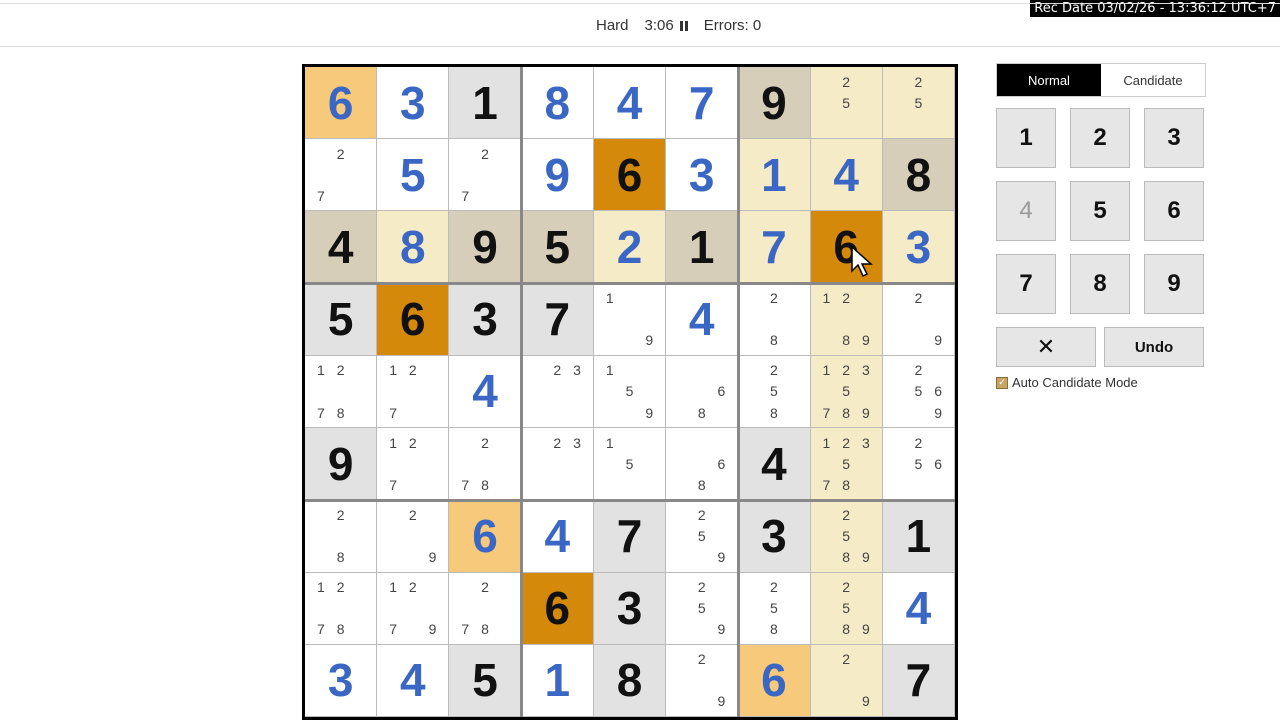 The image size is (1280, 720). I want to click on cell-r2c9: 8, so click(918, 175).